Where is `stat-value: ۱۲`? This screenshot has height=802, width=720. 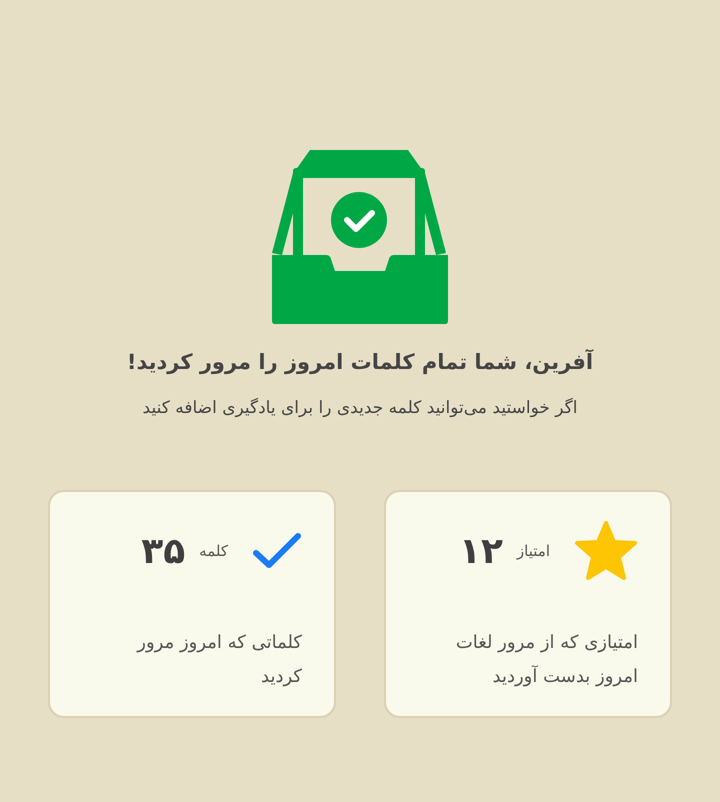 stat-value: ۱۲ is located at coordinates (480, 551).